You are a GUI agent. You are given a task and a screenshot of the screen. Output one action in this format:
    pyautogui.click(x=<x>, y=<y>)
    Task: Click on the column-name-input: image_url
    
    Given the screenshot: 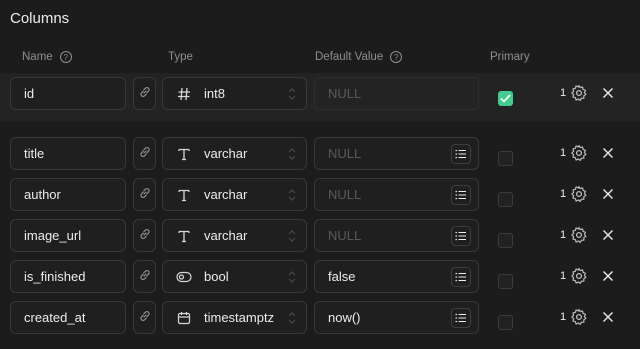 What is the action you would take?
    pyautogui.click(x=68, y=235)
    